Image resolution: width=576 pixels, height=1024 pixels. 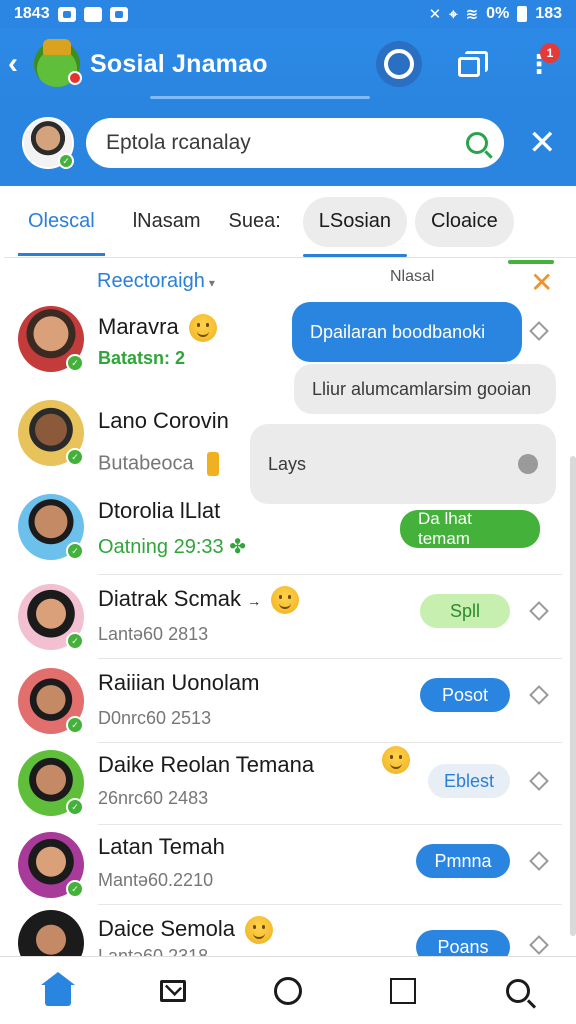 I want to click on wifi-icon: ≋, so click(x=472, y=14).